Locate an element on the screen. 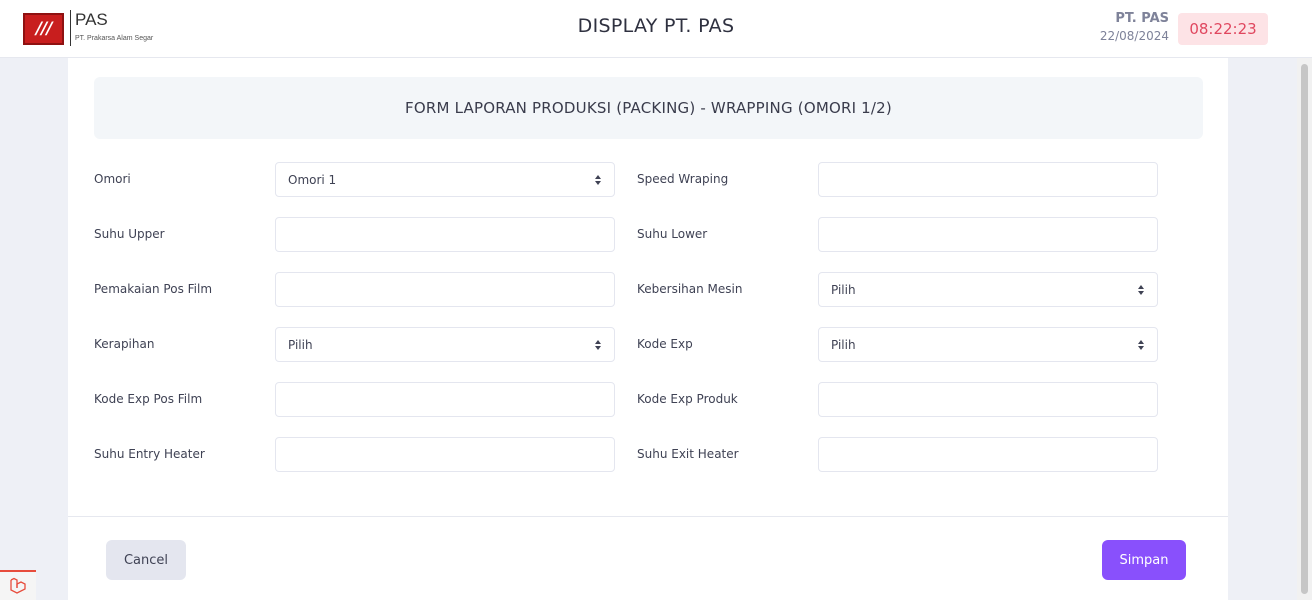 Image resolution: width=1312 pixels, height=600 pixels. label-kode-exp-pos-film: Kode Exp Pos Film is located at coordinates (148, 399).